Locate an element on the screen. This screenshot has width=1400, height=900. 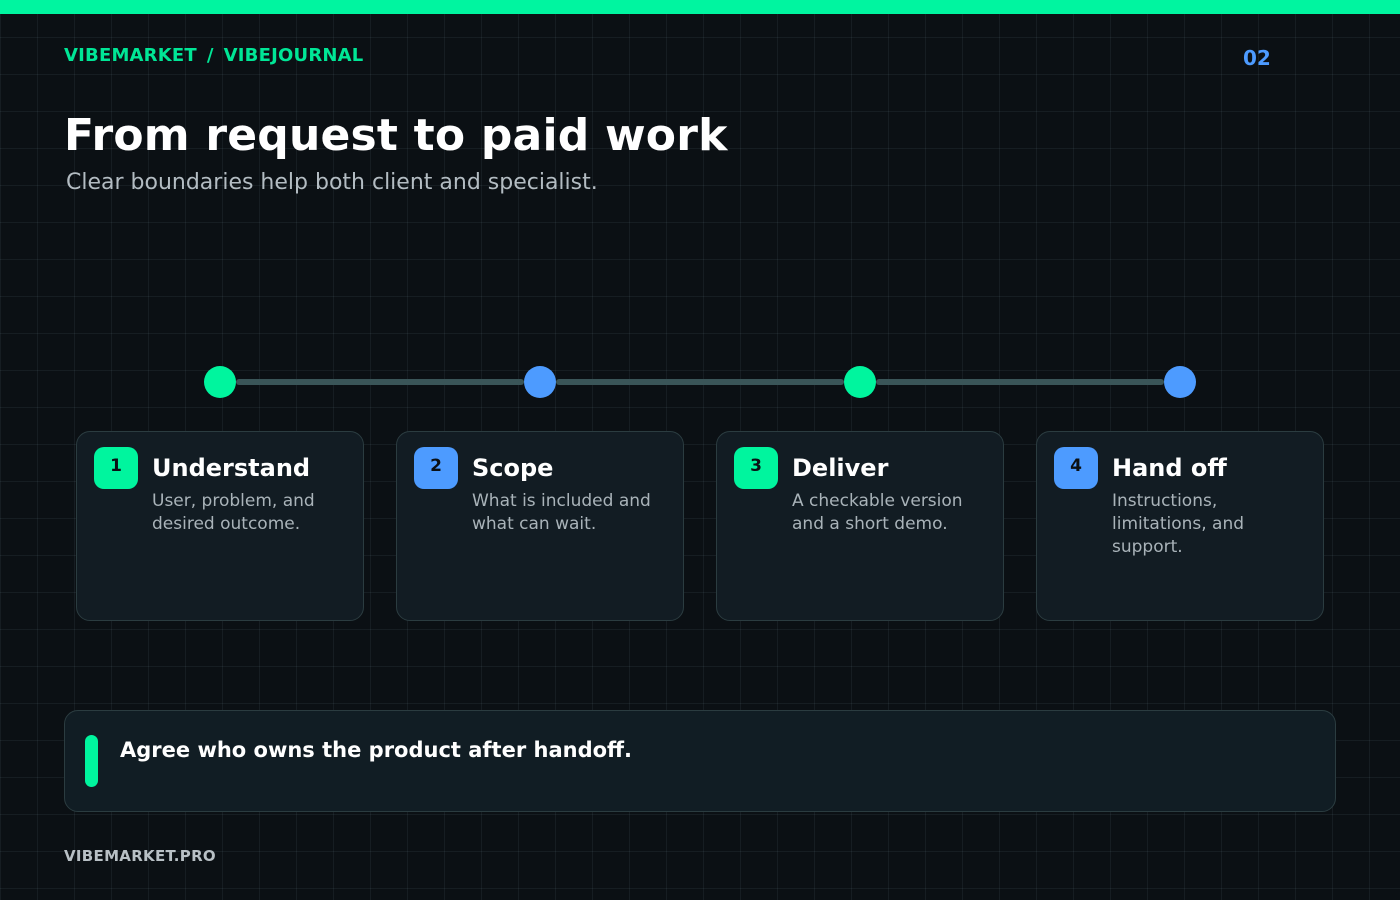
step-title: Scope is located at coordinates (513, 468).